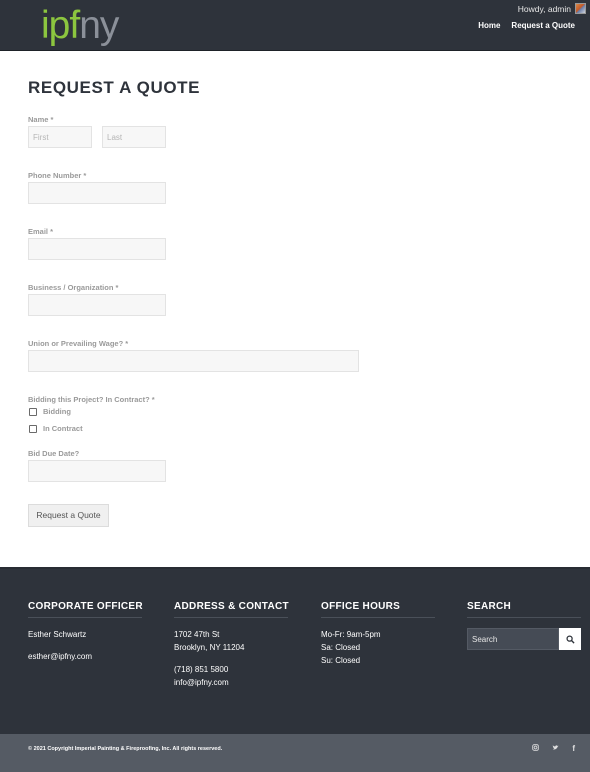 This screenshot has height=772, width=590. I want to click on union-label: Union or Prevailing Wage? *, so click(78, 343).